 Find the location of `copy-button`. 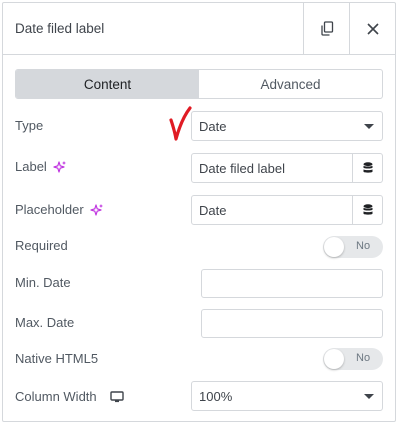

copy-button is located at coordinates (326, 28).